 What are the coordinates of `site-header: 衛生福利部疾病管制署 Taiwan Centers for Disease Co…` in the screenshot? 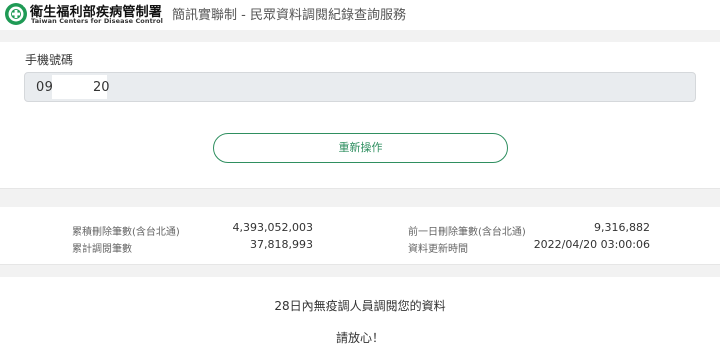 It's located at (360, 15).